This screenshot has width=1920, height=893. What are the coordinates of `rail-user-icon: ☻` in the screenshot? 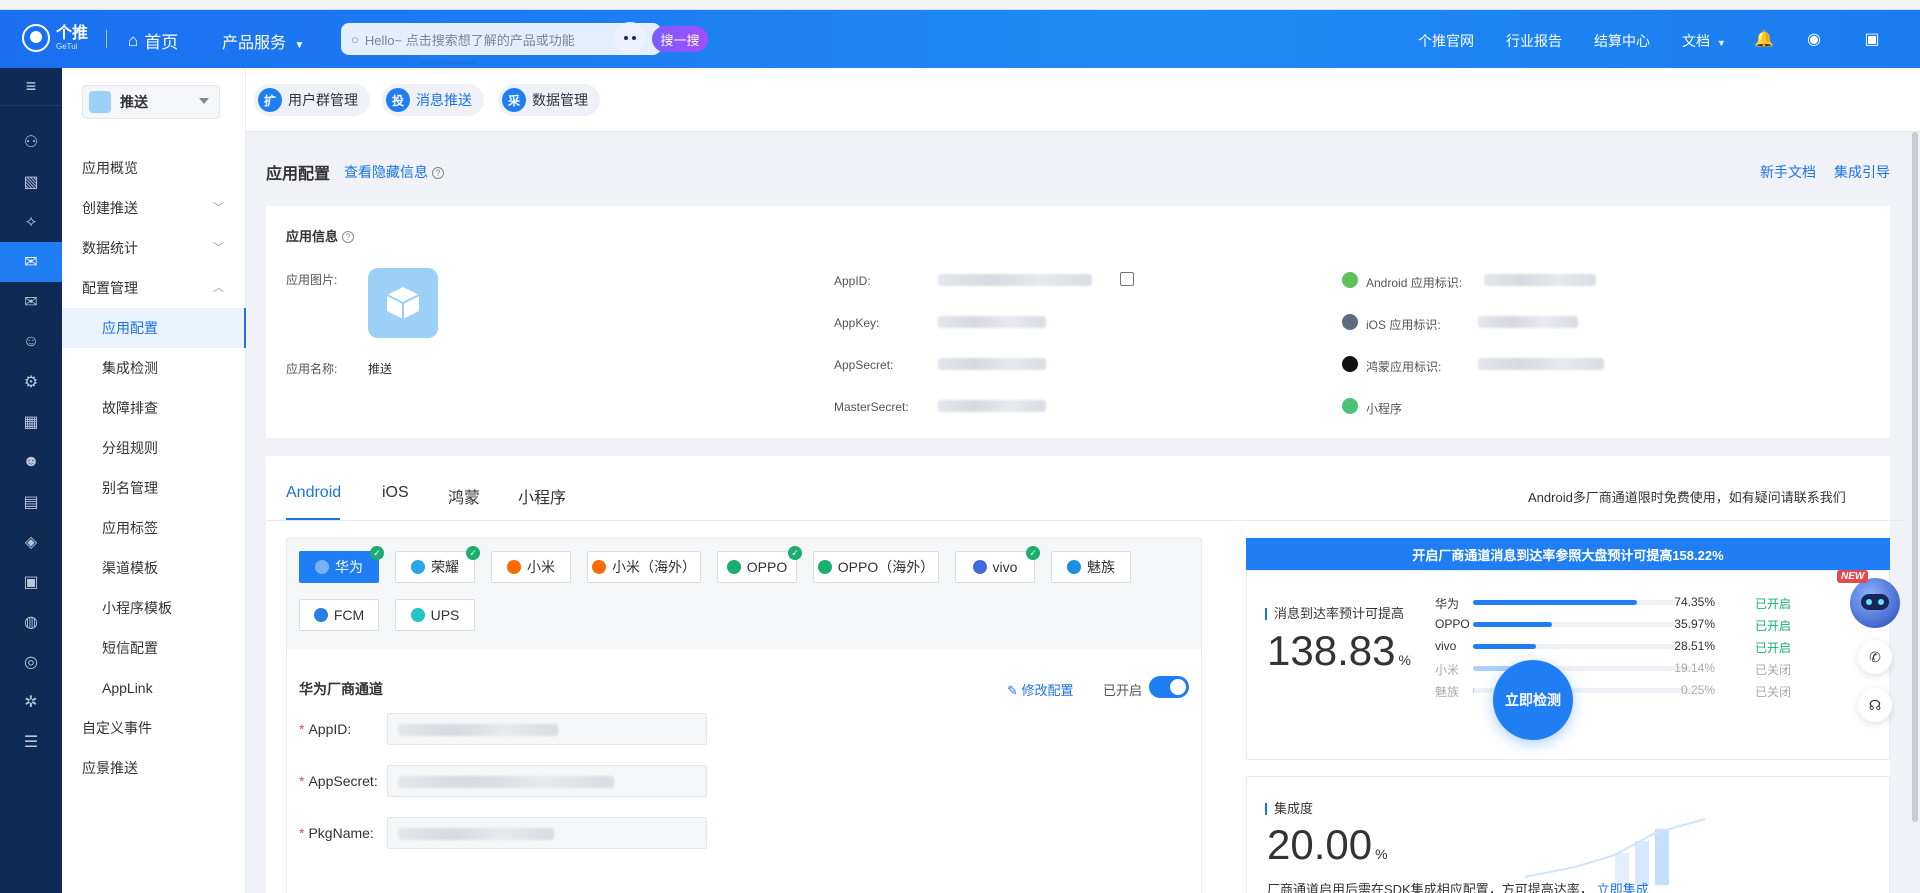 It's located at (31, 462).